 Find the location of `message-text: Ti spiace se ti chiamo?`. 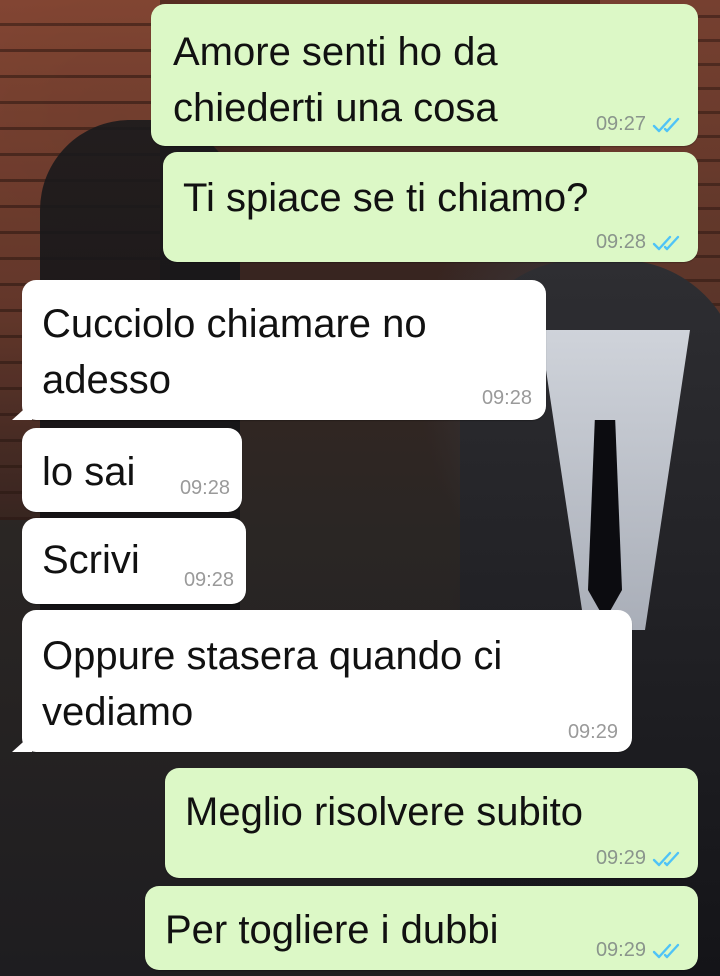

message-text: Ti spiace se ti chiamo? is located at coordinates (386, 198).